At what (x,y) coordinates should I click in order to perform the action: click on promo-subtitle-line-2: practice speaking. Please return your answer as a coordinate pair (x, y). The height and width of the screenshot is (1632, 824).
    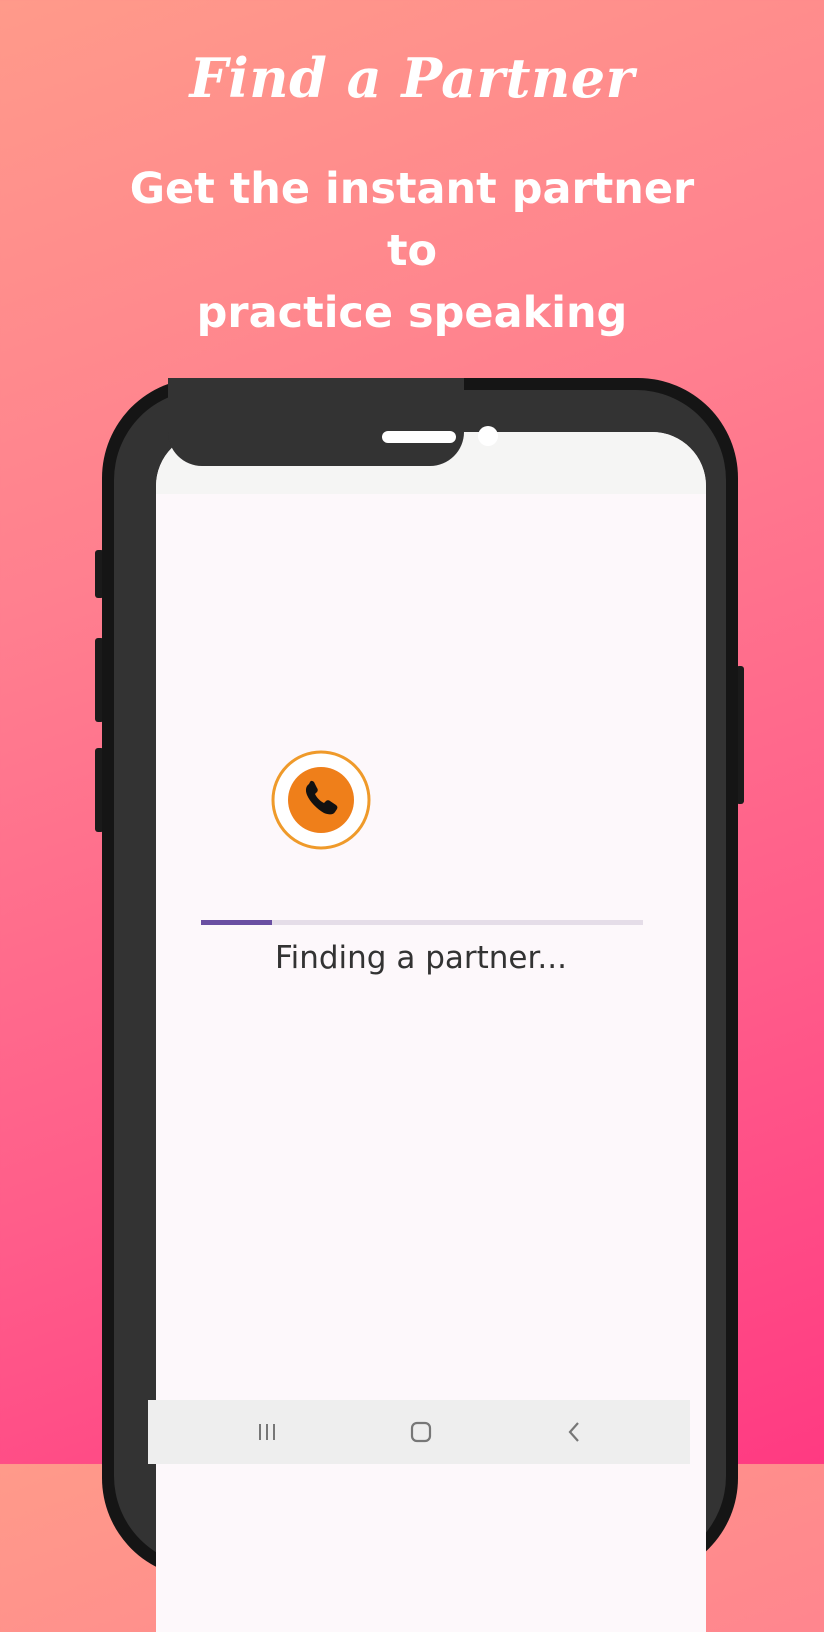
    Looking at the image, I should click on (412, 313).